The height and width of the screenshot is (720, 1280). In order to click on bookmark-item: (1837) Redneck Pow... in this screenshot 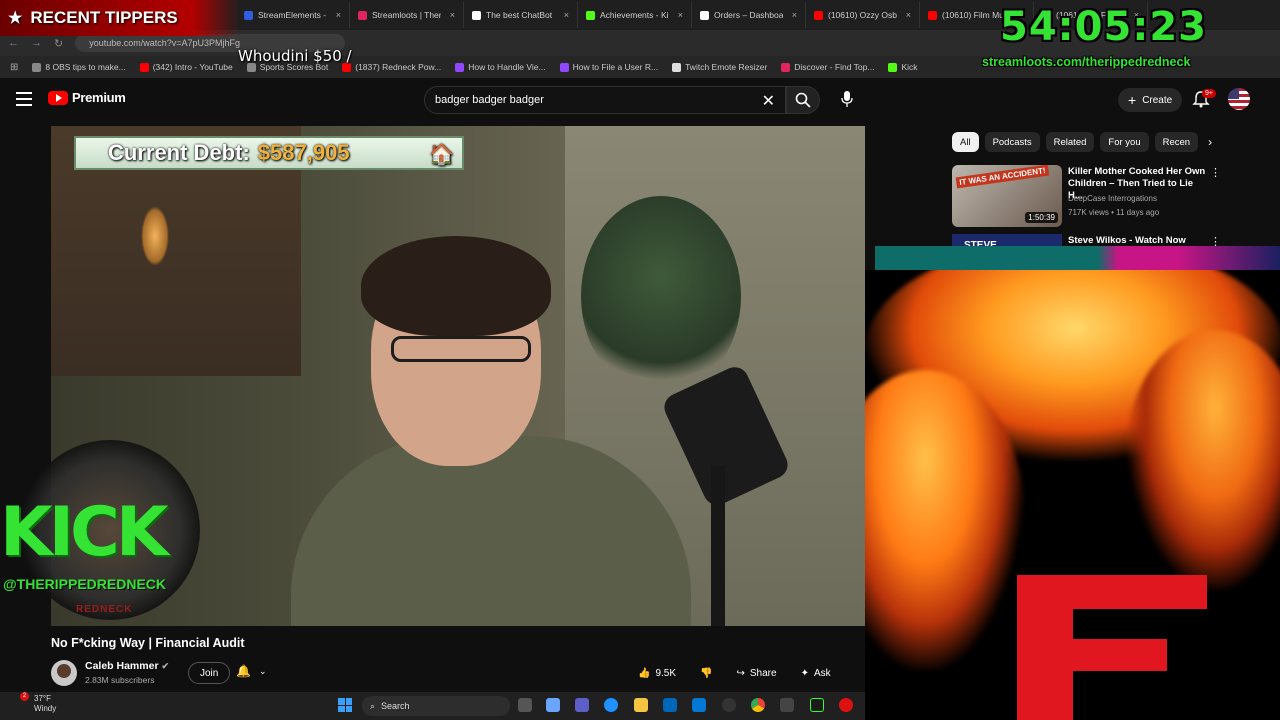, I will do `click(391, 67)`.